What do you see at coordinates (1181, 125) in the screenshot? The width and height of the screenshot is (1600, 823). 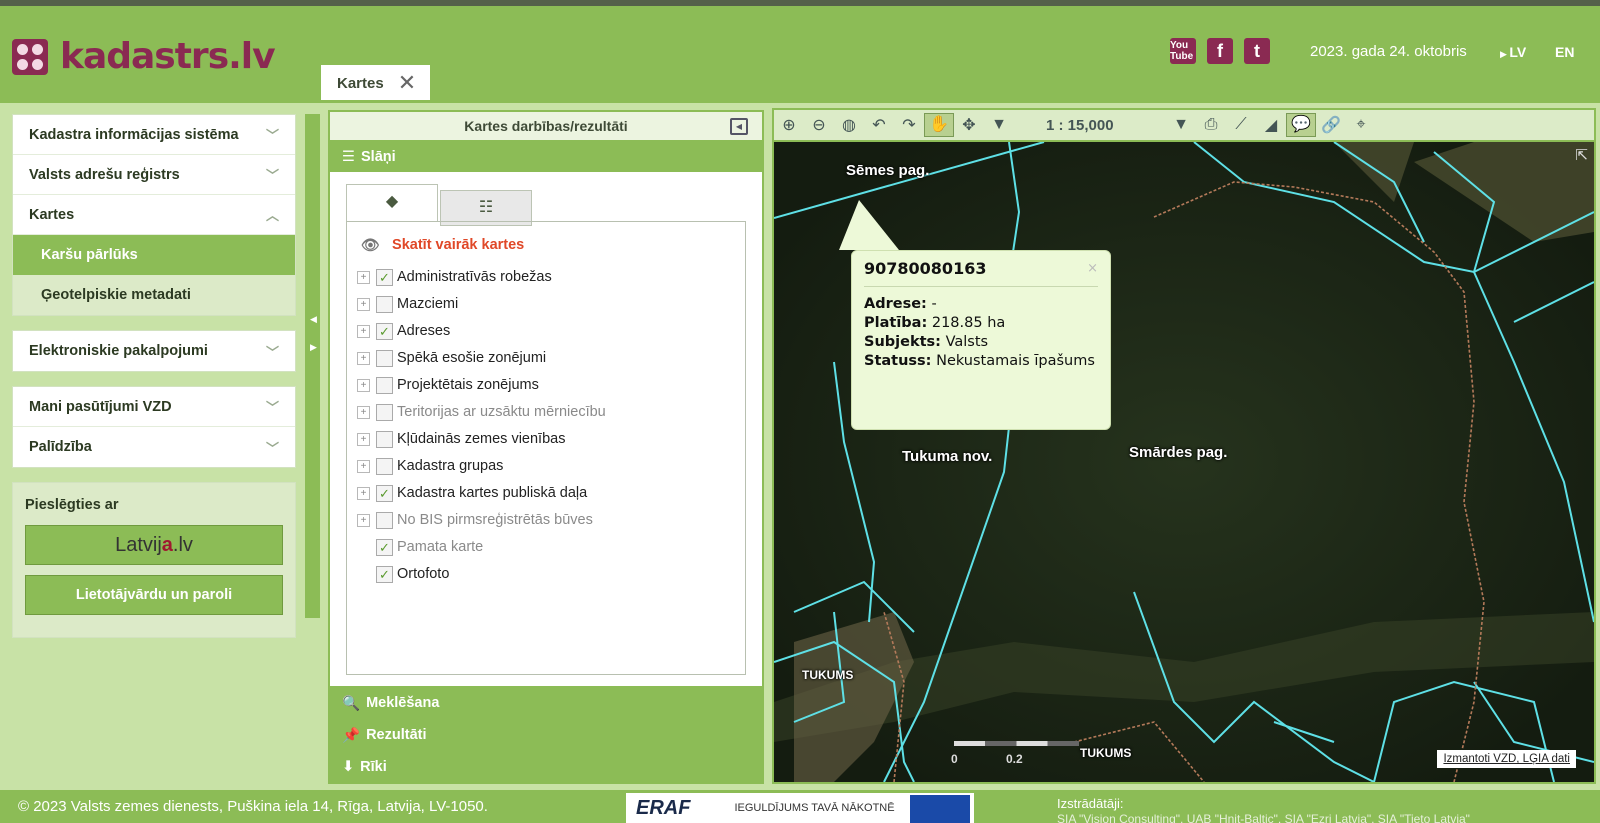 I see `scale-dropdown-icon: ▼` at bounding box center [1181, 125].